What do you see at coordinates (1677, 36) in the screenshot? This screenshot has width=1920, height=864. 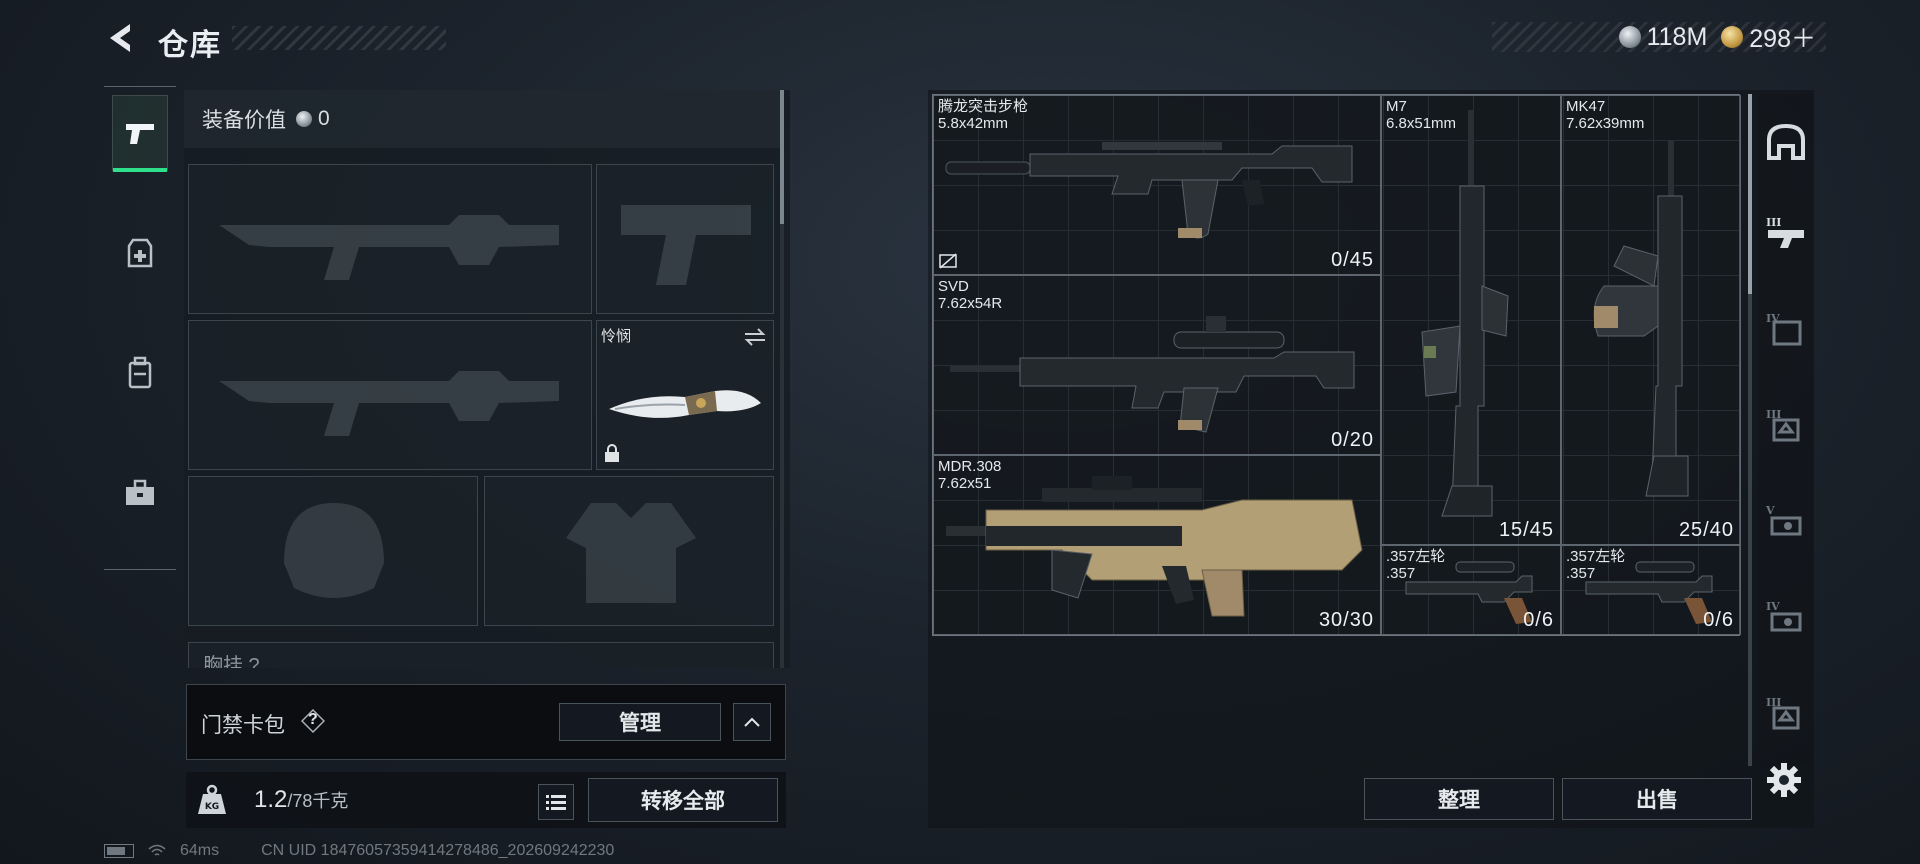 I see `silver-amount: 118M` at bounding box center [1677, 36].